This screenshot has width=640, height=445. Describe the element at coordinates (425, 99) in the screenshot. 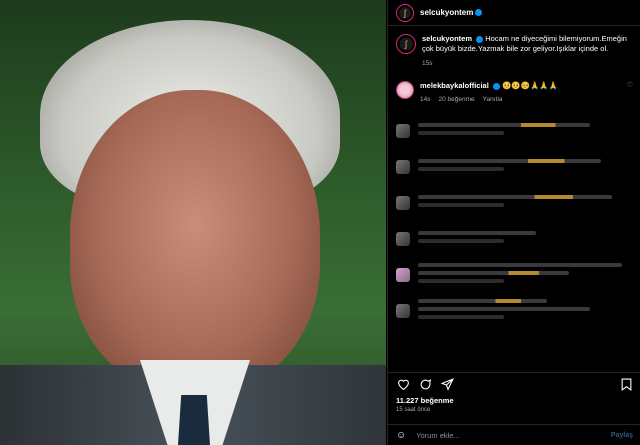

I see `comment-time: 14s` at that location.